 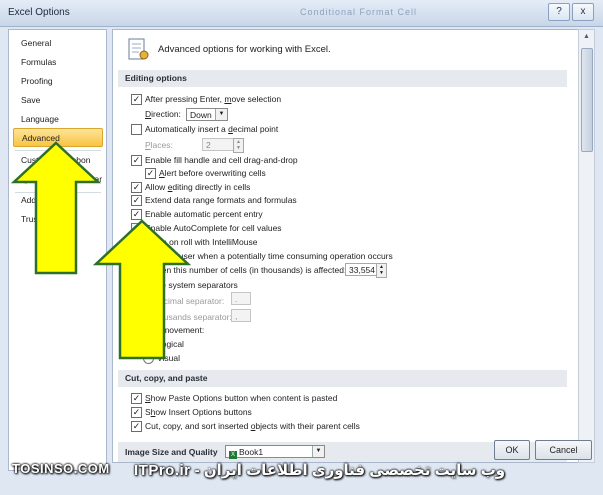 I want to click on help-button: ?, so click(x=559, y=12).